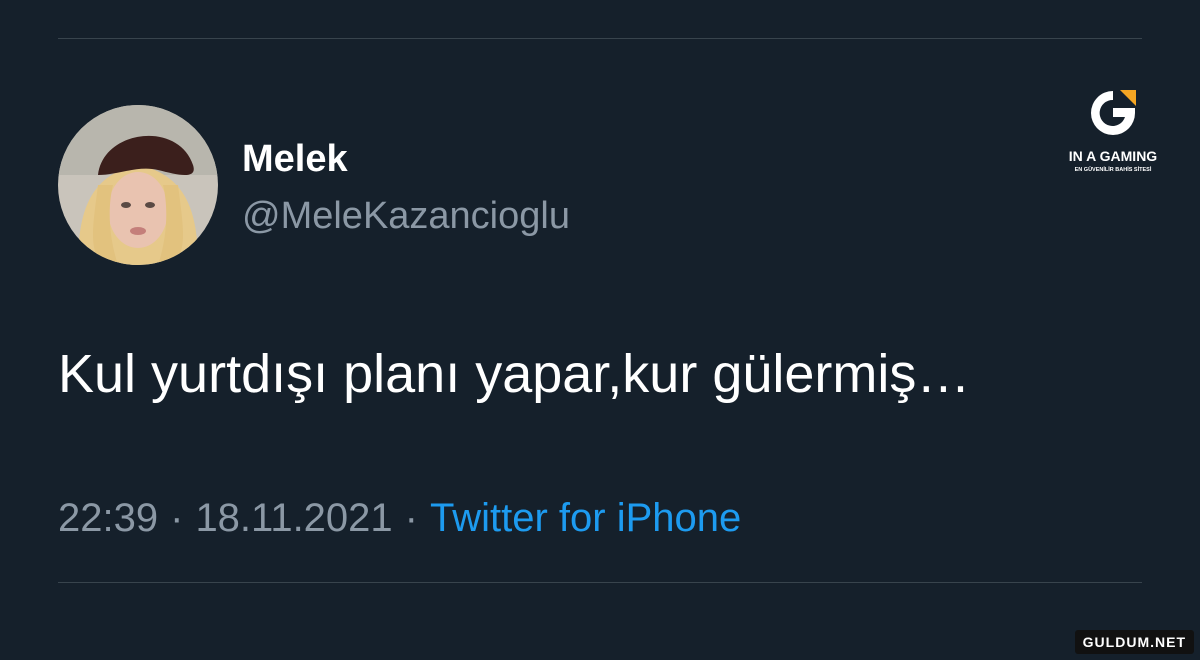  I want to click on logo-title: IN A GAMING, so click(1113, 156).